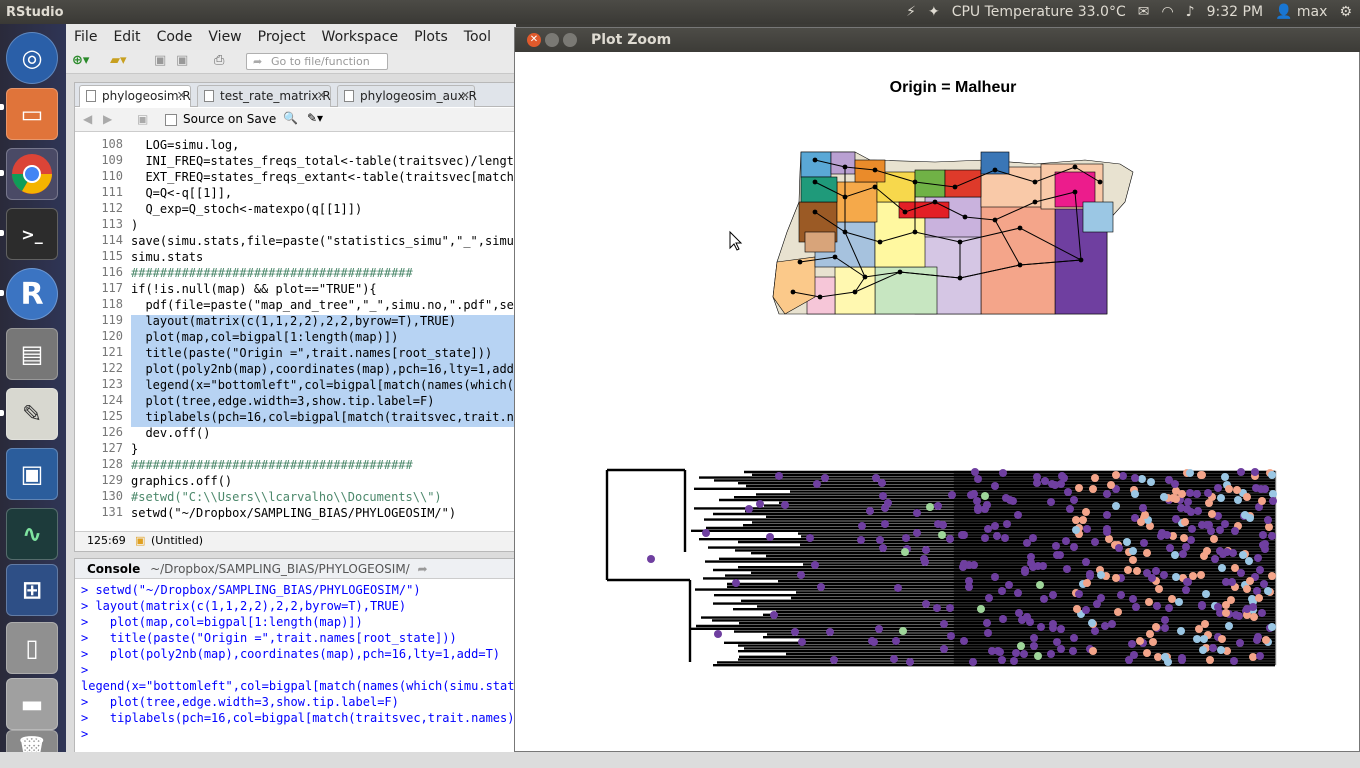  Describe the element at coordinates (181, 193) in the screenshot. I see `code-line: Q=Q<-q[[1]],` at that location.